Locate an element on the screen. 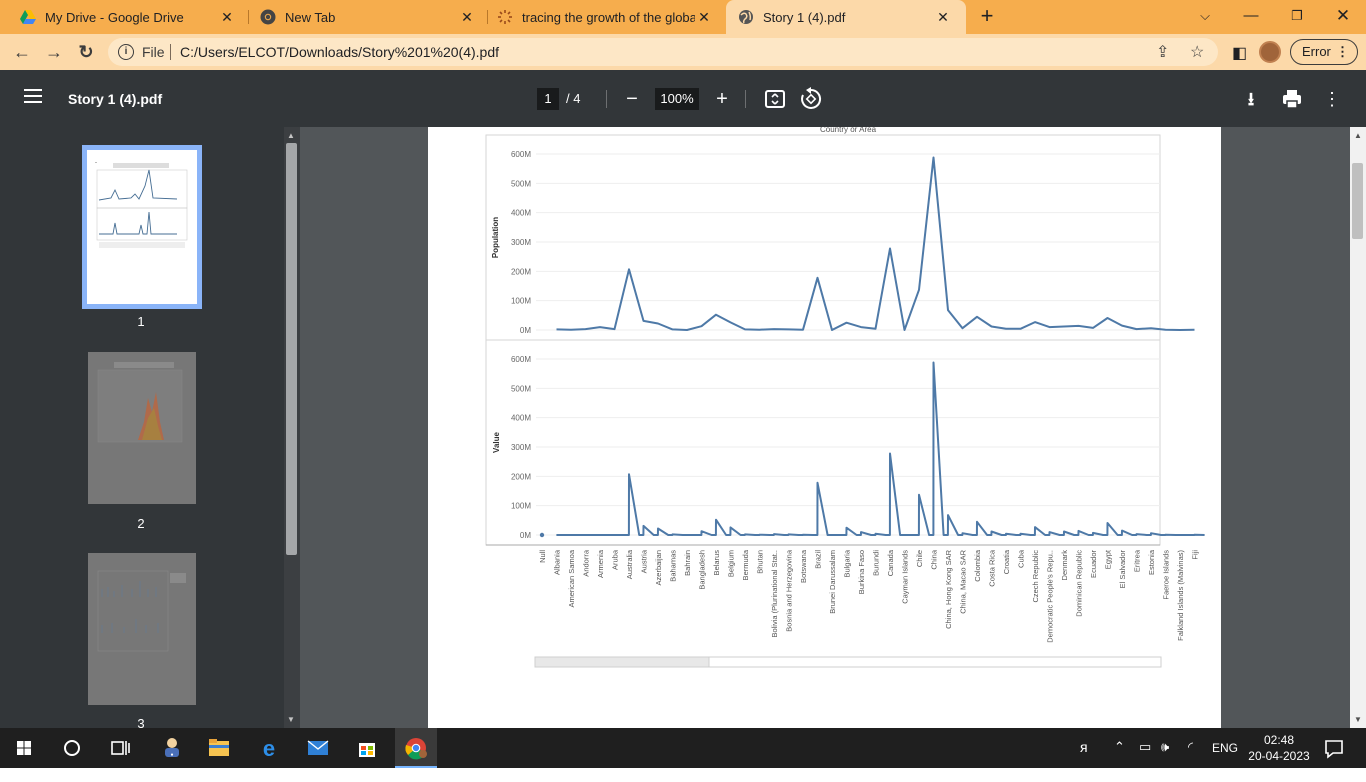  x-tick-label: American Samoa is located at coordinates (571, 578).